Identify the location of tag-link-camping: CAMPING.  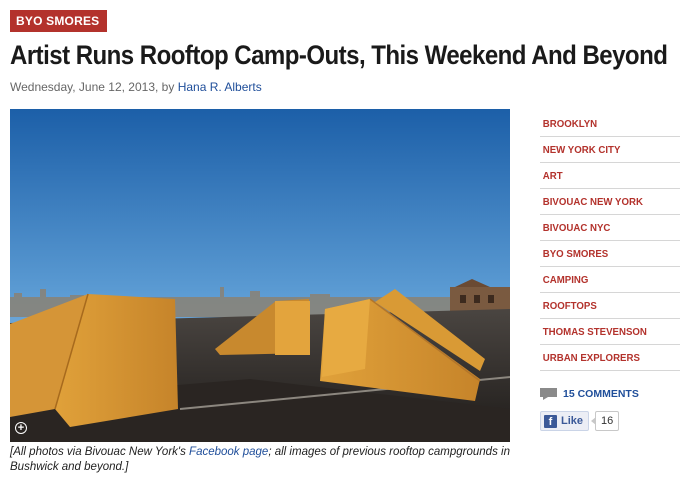
(564, 280).